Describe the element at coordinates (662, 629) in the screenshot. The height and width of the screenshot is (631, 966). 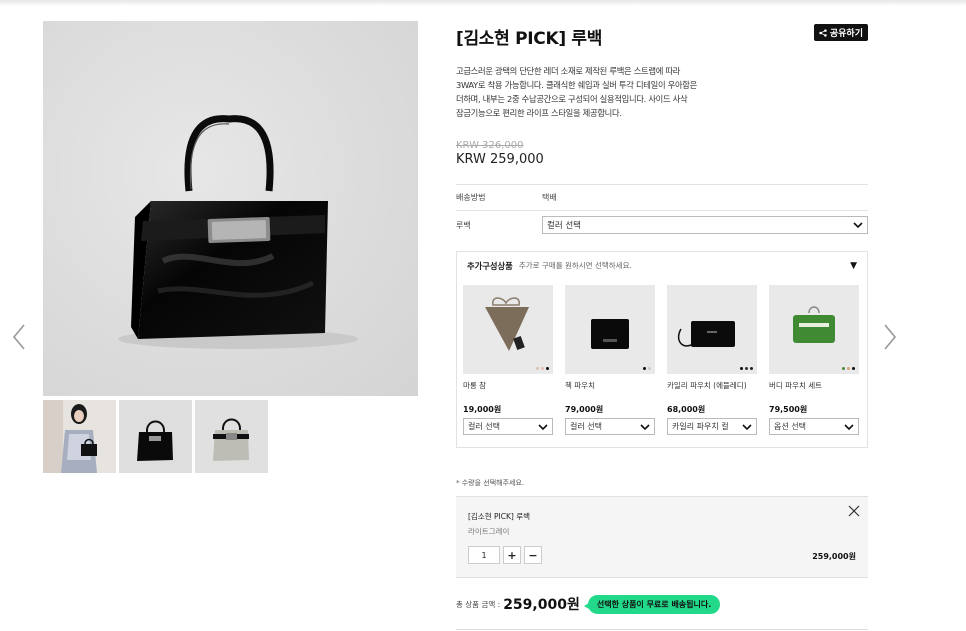
I see `divider` at that location.